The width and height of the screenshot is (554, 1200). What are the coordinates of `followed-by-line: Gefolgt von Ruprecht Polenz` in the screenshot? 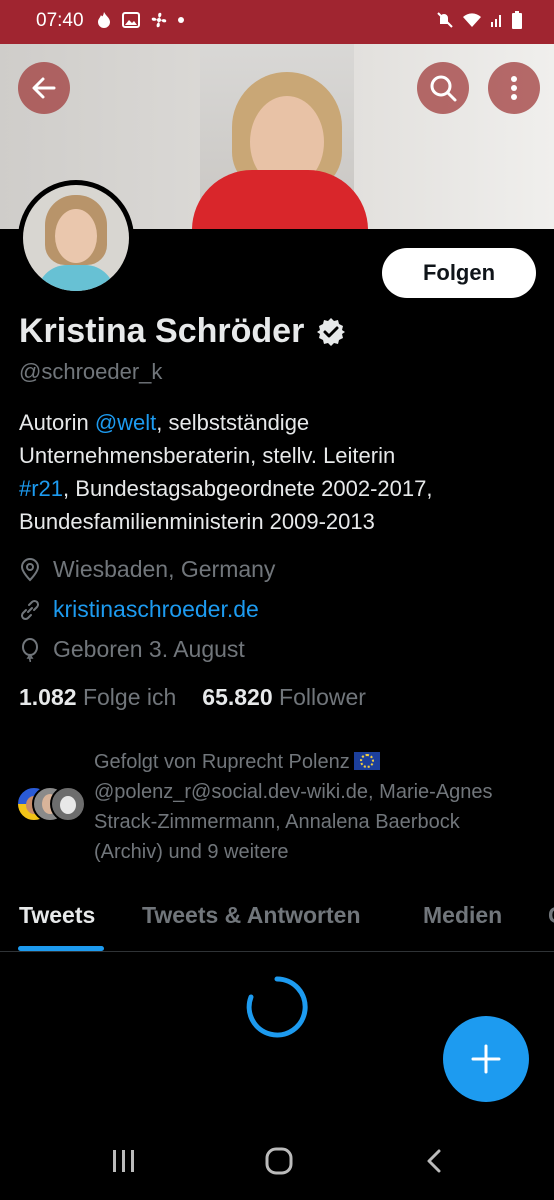 It's located at (222, 762).